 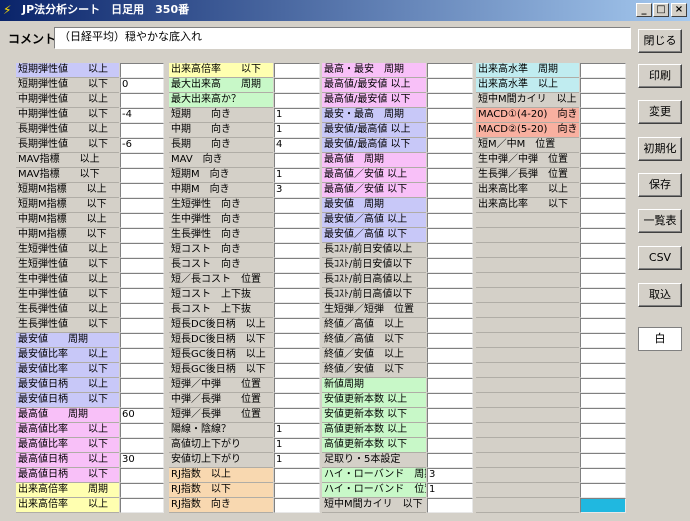 I want to click on initialize-button: 初期化, so click(x=660, y=149).